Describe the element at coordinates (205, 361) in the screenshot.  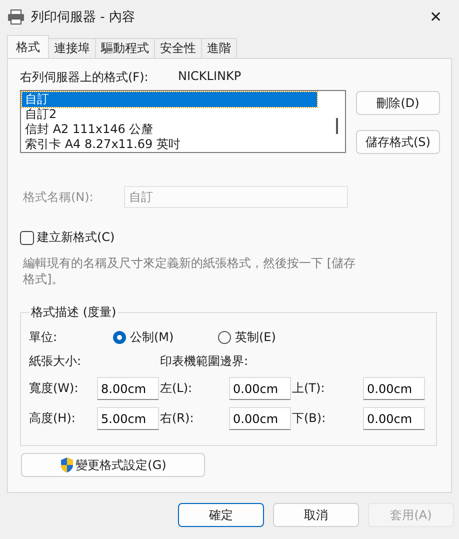
I see `margins-label: 印表機範圍邊界:` at that location.